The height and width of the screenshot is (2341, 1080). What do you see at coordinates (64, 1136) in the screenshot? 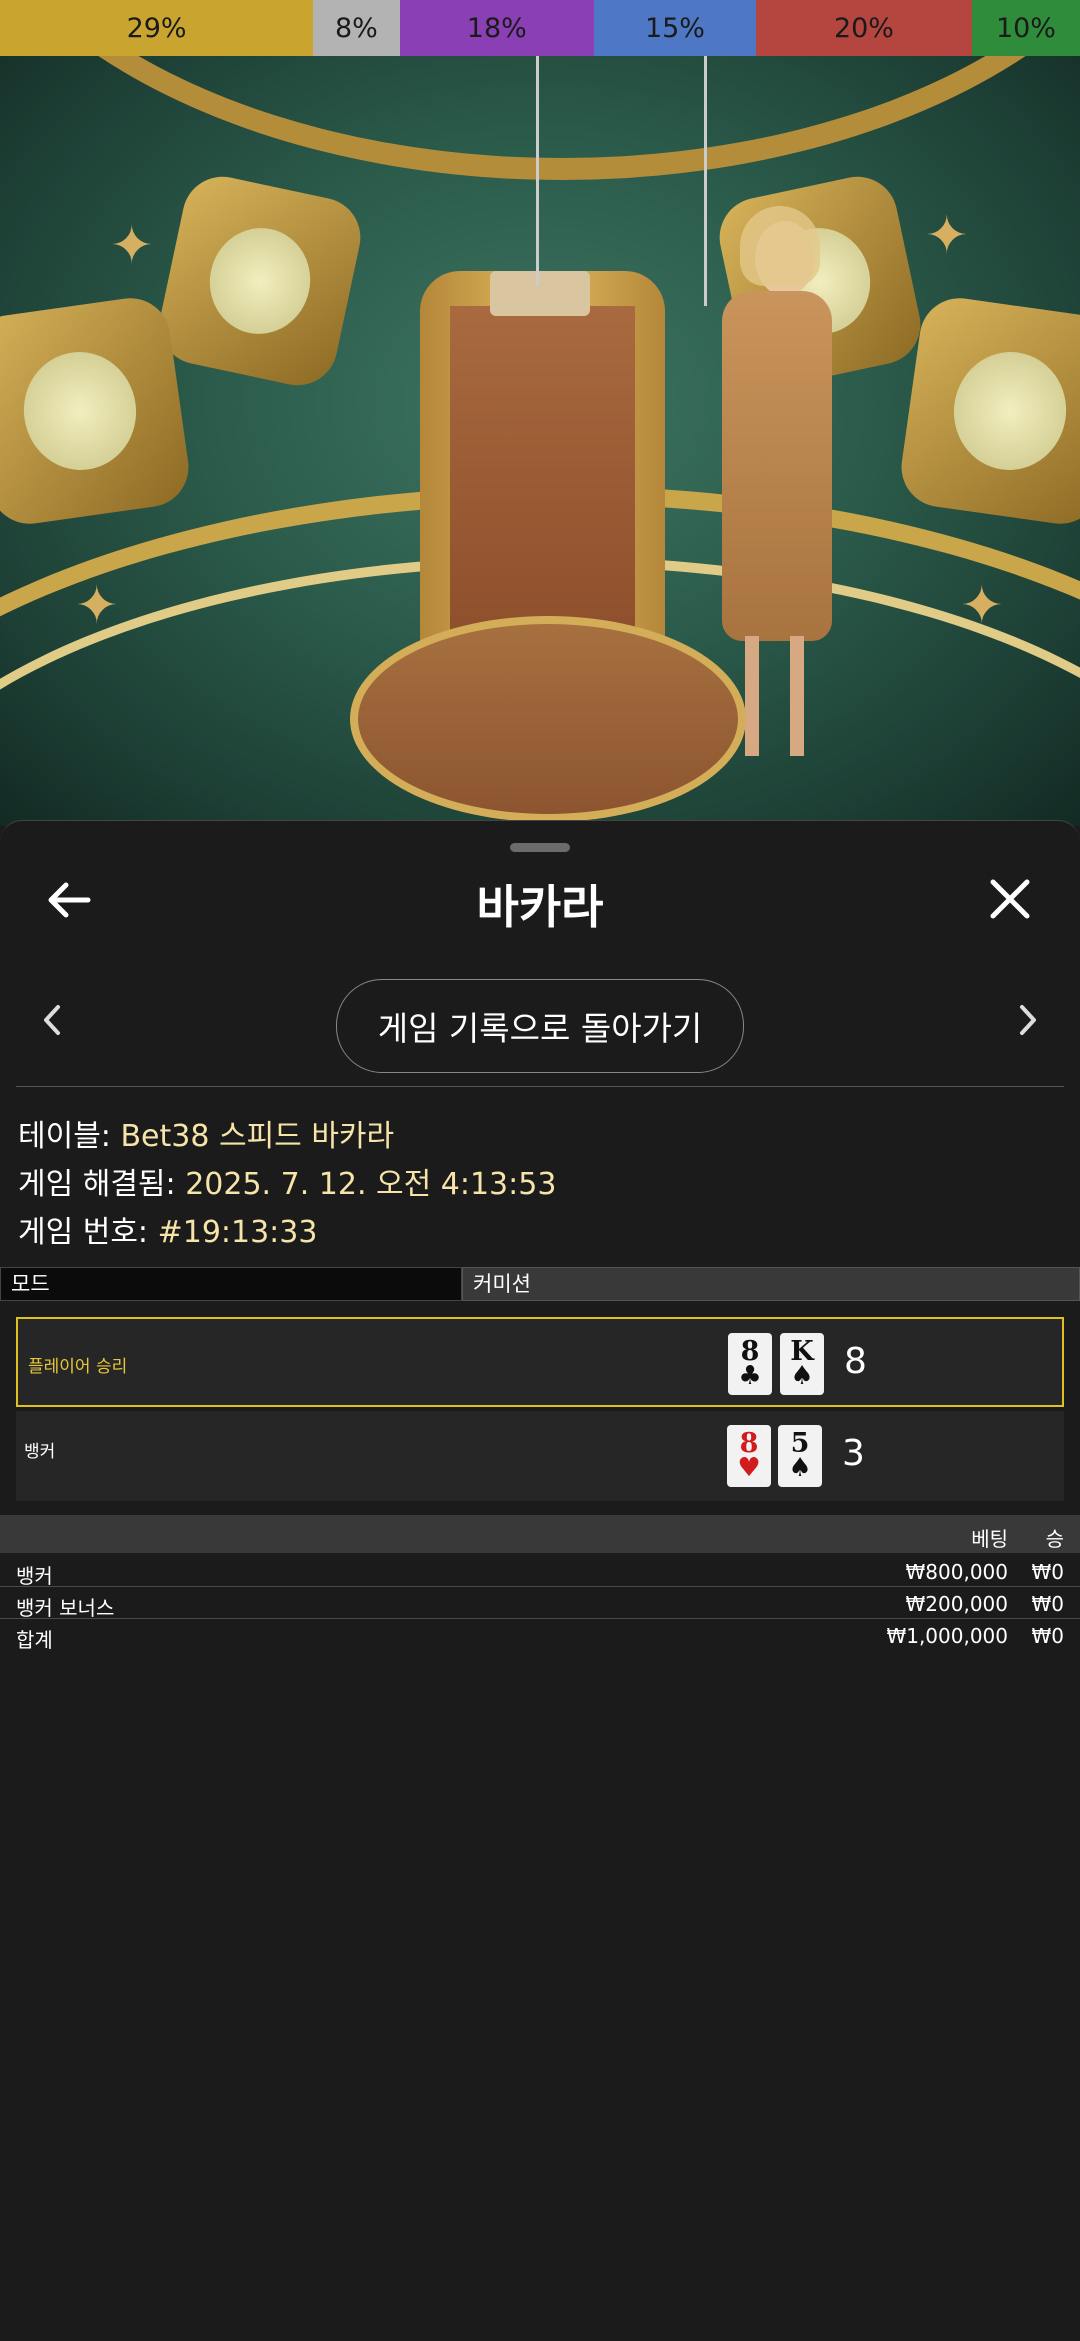
I see `table-label: 테이블:` at bounding box center [64, 1136].